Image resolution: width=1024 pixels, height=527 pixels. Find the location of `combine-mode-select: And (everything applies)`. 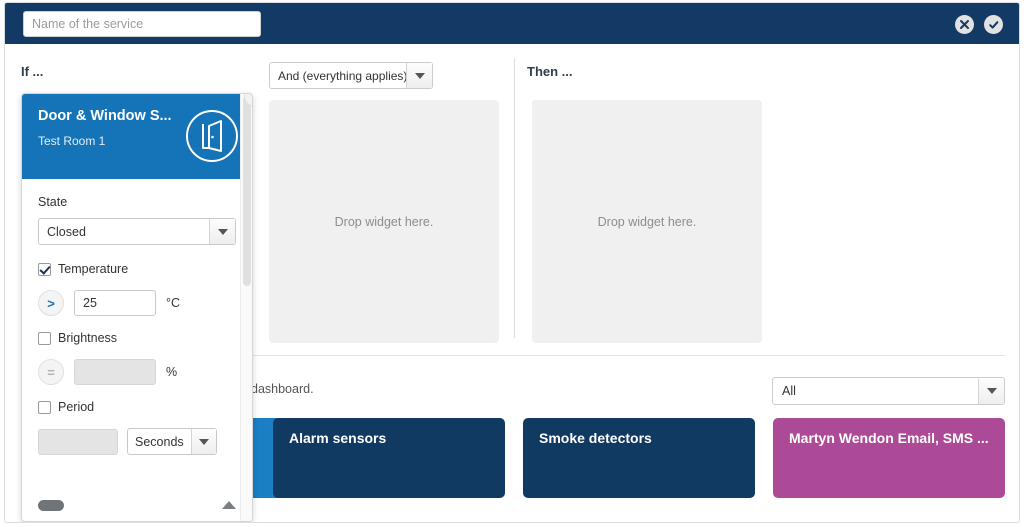

combine-mode-select: And (everything applies) is located at coordinates (351, 75).